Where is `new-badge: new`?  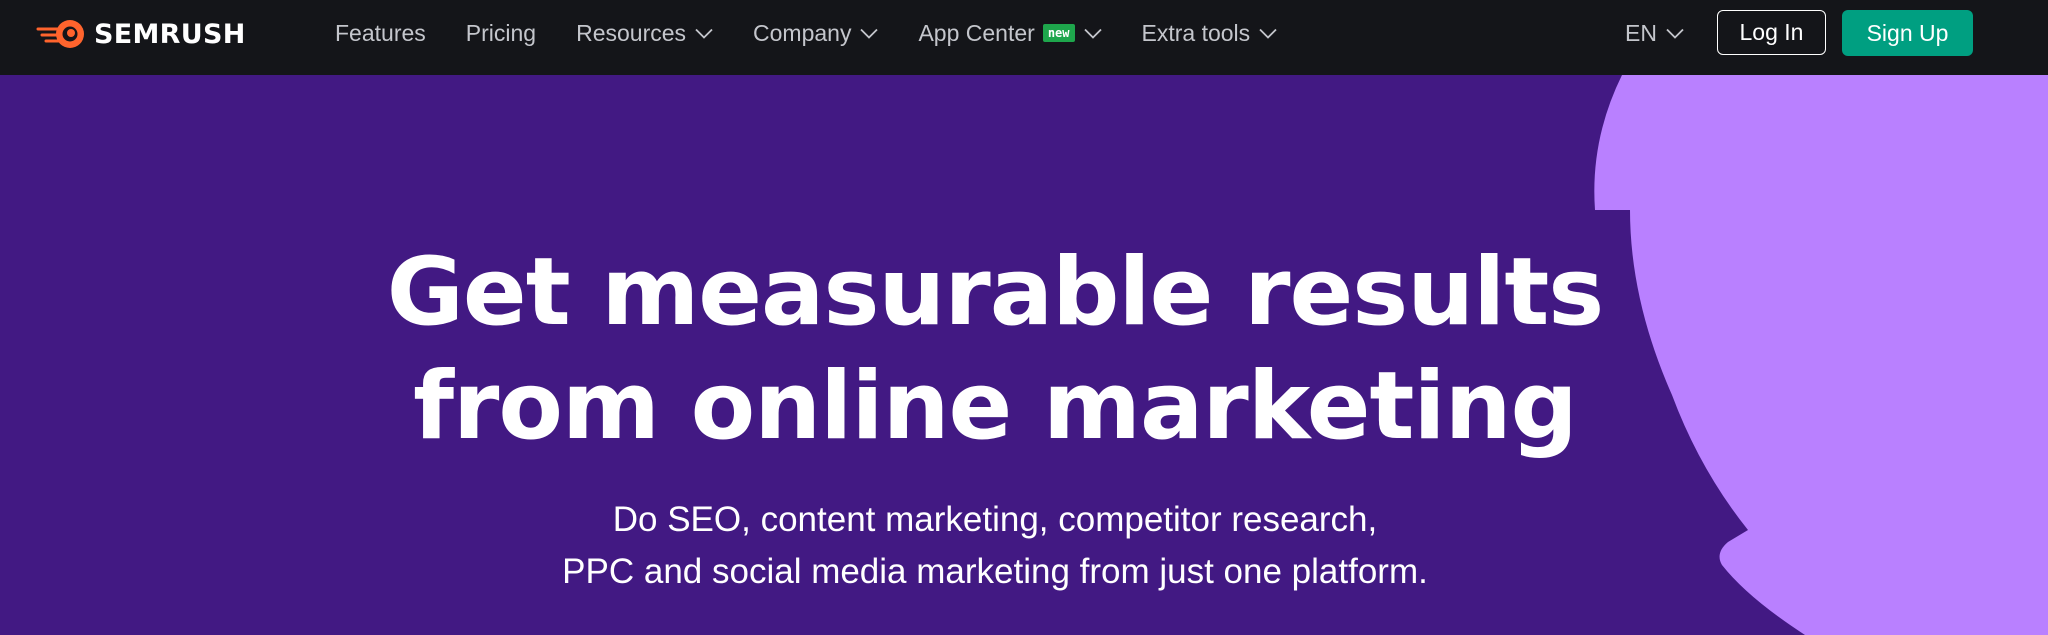
new-badge: new is located at coordinates (1058, 33).